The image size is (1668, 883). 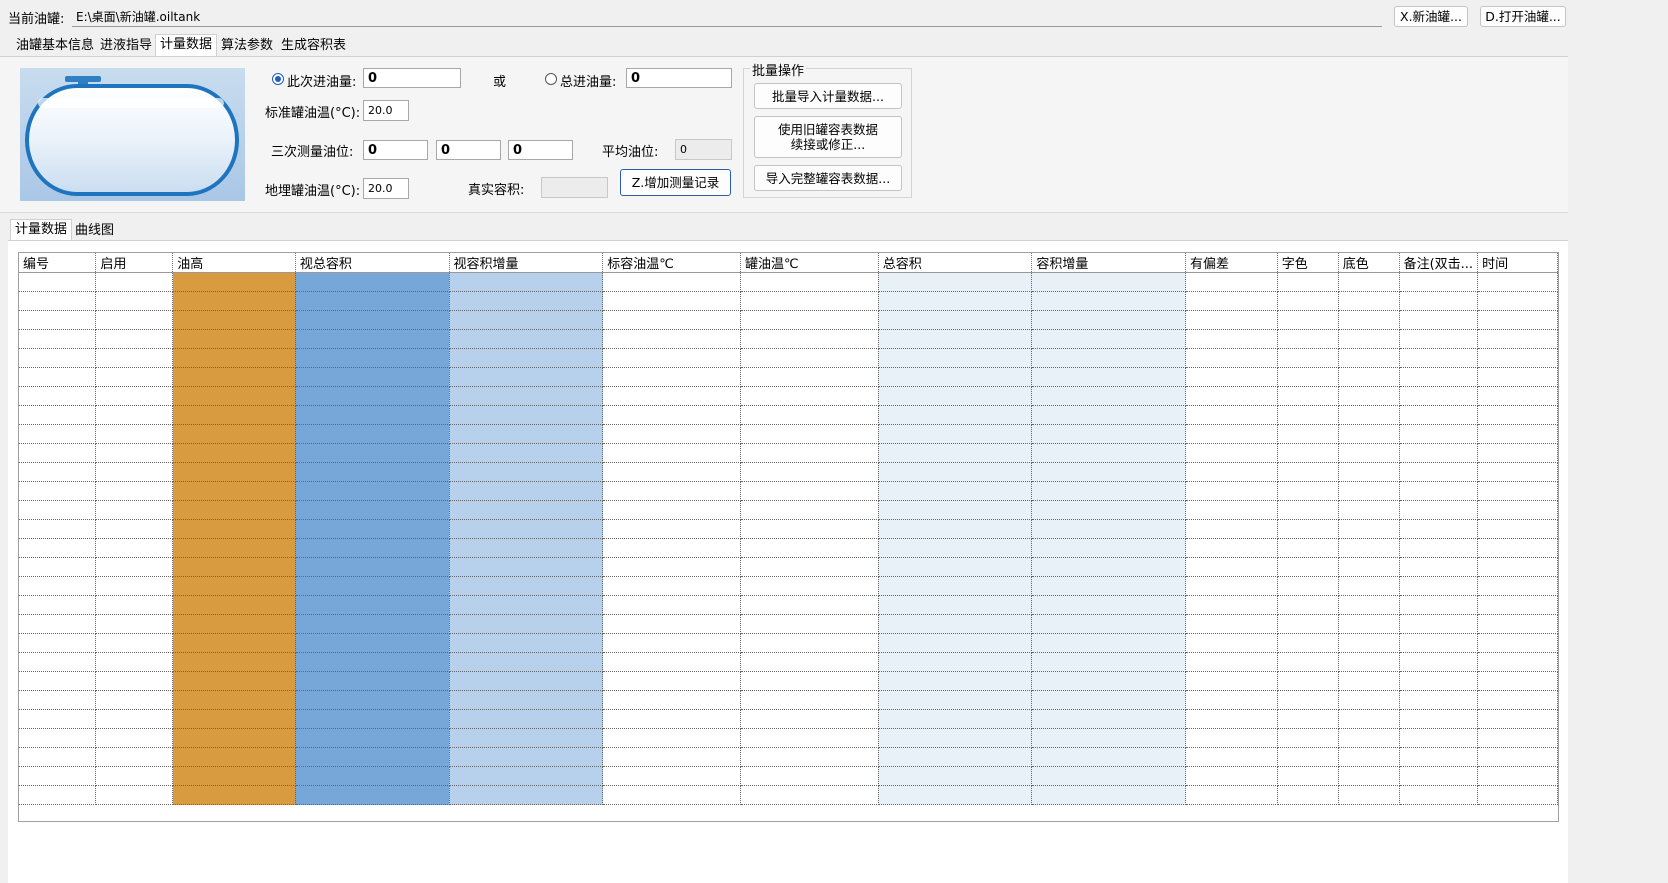 What do you see at coordinates (386, 110) in the screenshot?
I see `std-temp-input` at bounding box center [386, 110].